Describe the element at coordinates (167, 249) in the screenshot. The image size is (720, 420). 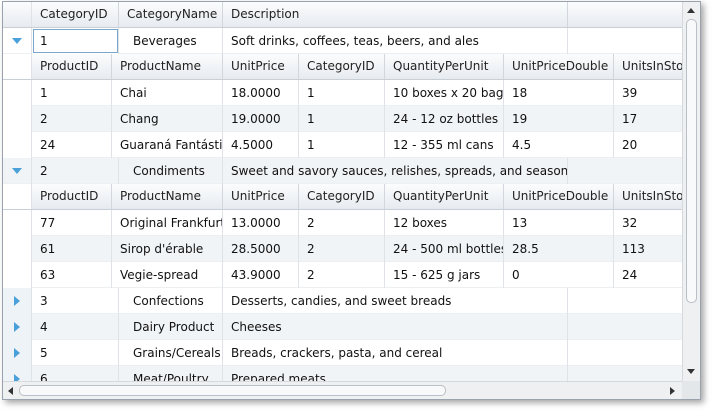
I see `product-cell: Sirop d'érable` at that location.